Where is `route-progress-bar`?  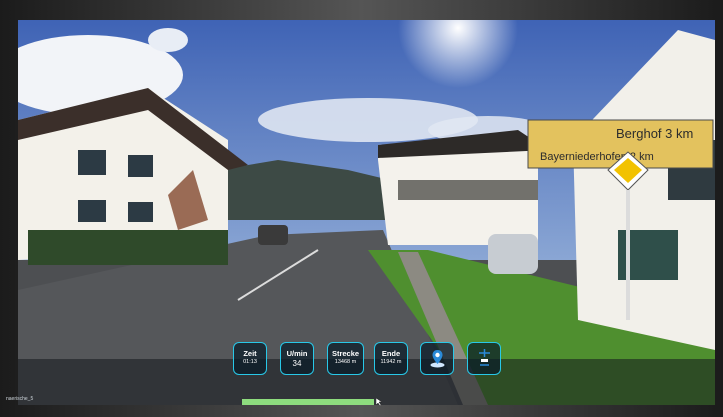
route-progress-bar is located at coordinates (308, 402).